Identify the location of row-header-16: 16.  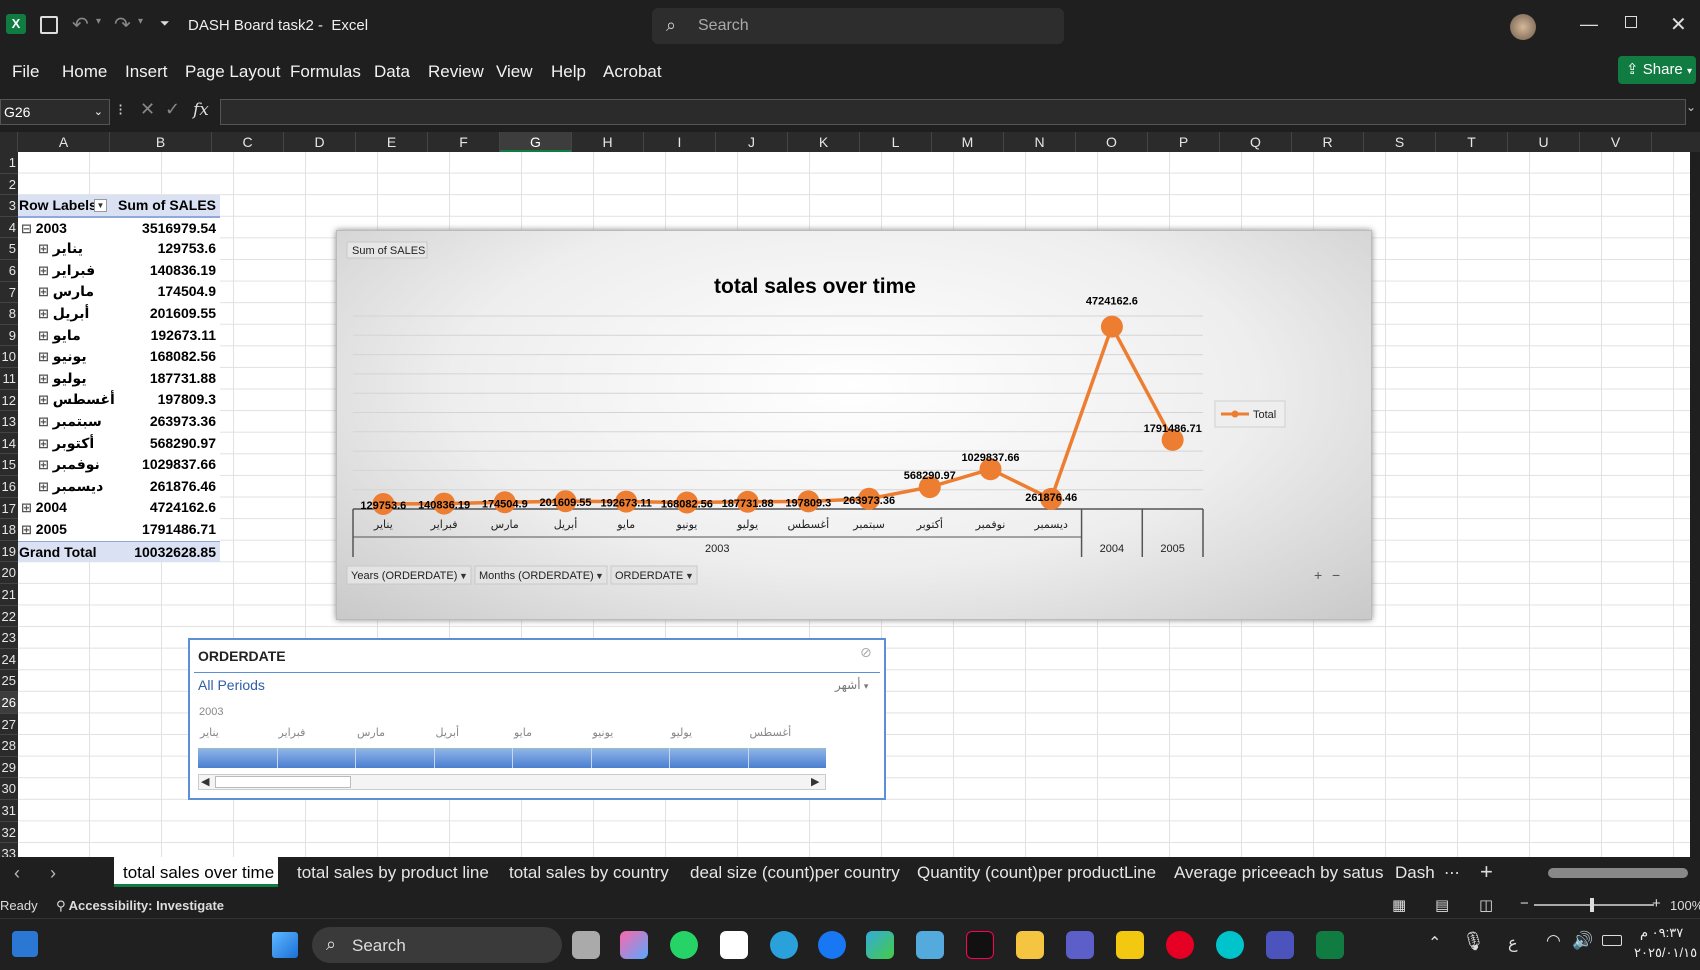
(9, 487).